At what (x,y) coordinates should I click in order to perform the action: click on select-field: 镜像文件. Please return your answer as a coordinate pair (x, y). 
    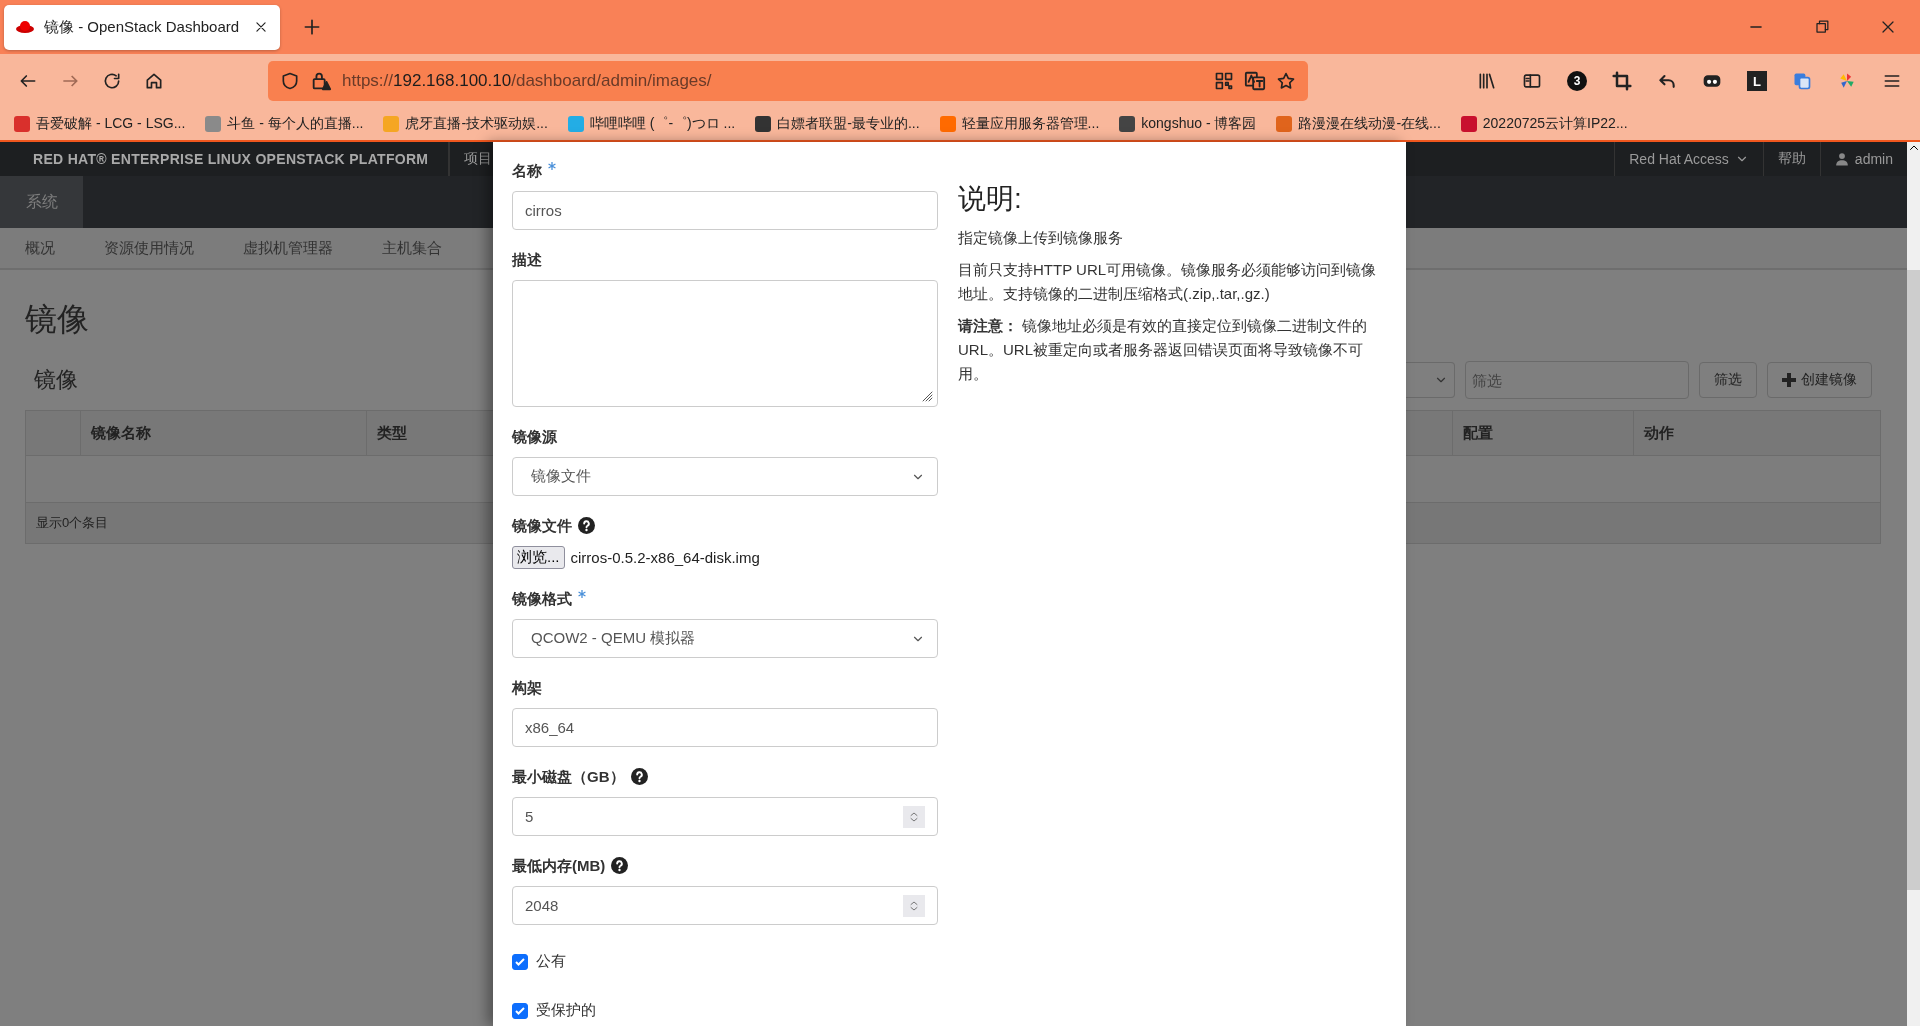
    Looking at the image, I should click on (725, 476).